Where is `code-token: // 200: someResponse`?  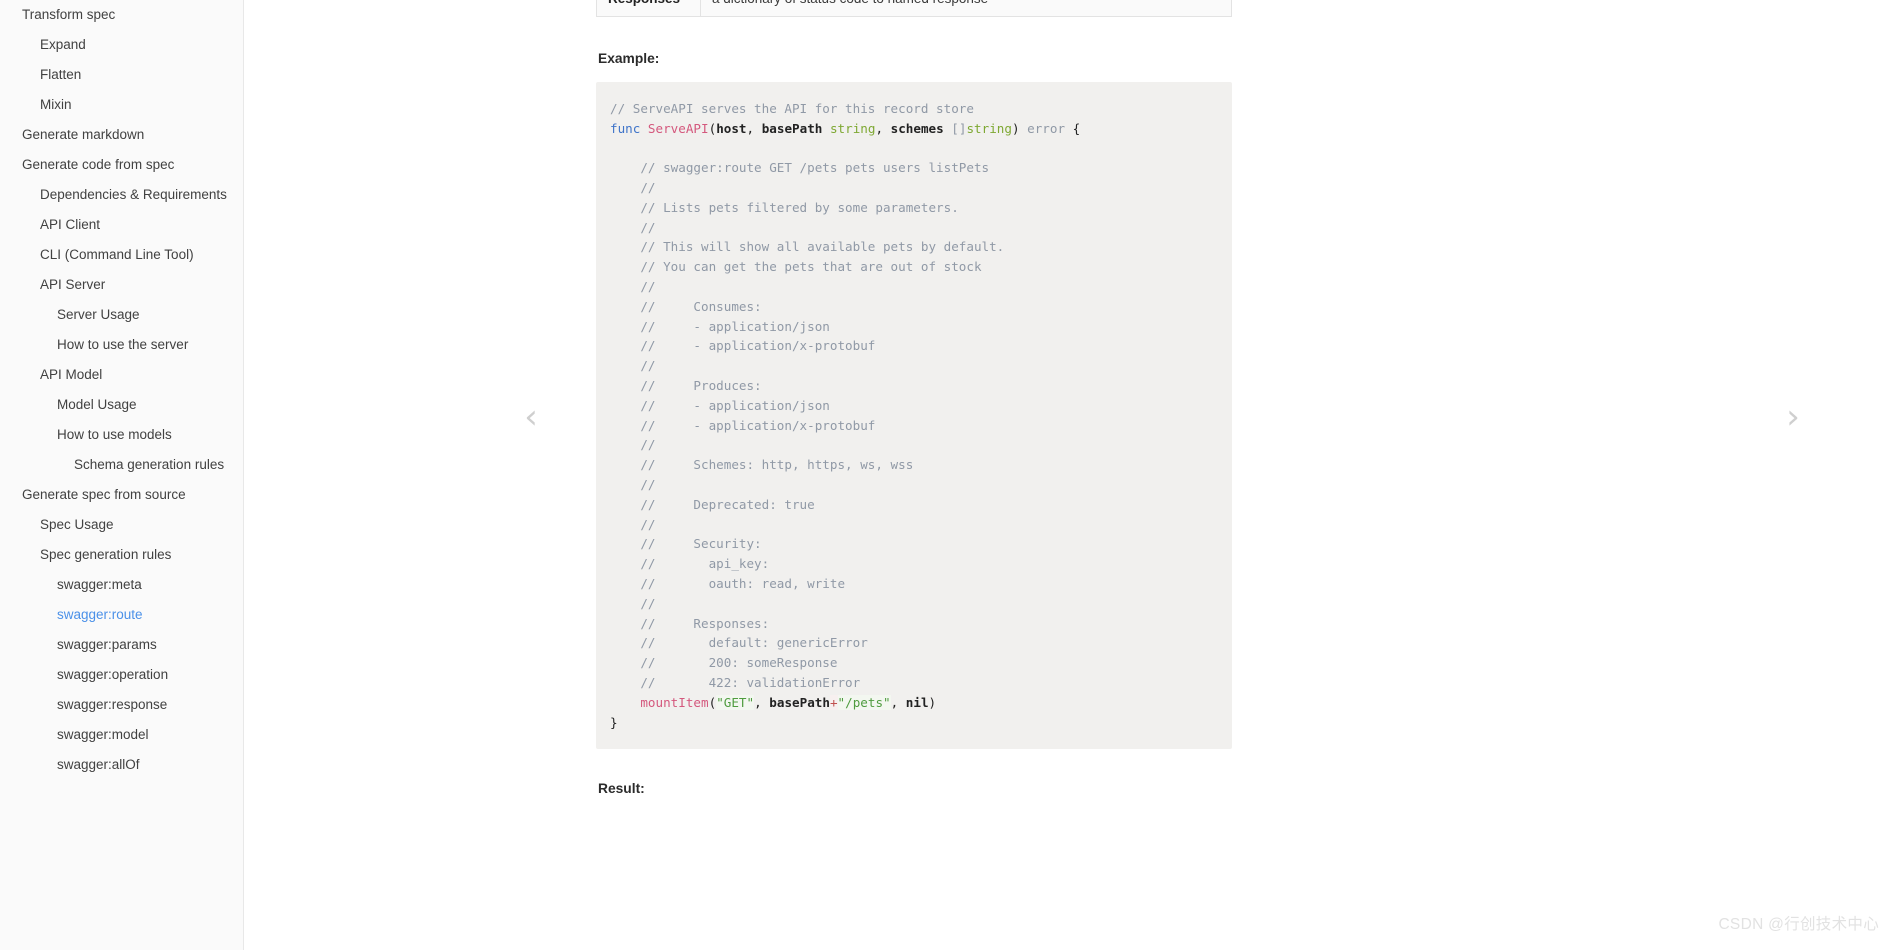
code-token: // 200: someResponse is located at coordinates (724, 663).